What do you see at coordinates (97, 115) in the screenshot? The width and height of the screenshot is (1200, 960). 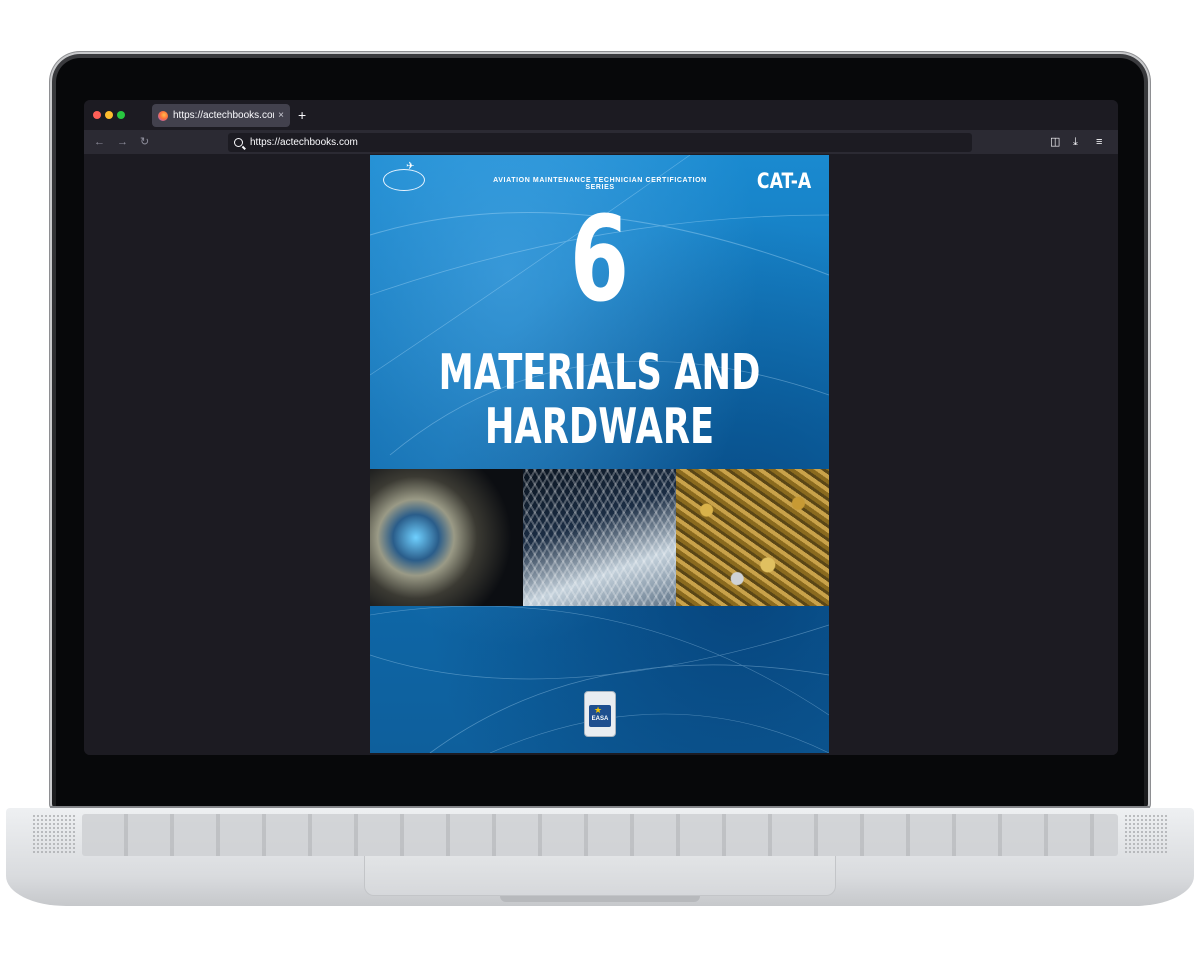 I see `close-window-button` at bounding box center [97, 115].